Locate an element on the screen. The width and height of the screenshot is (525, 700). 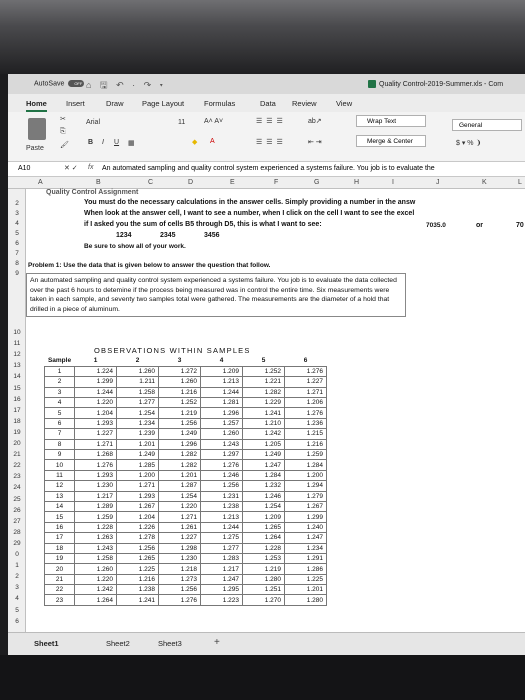
col-header-j: J is located at coordinates (438, 182).